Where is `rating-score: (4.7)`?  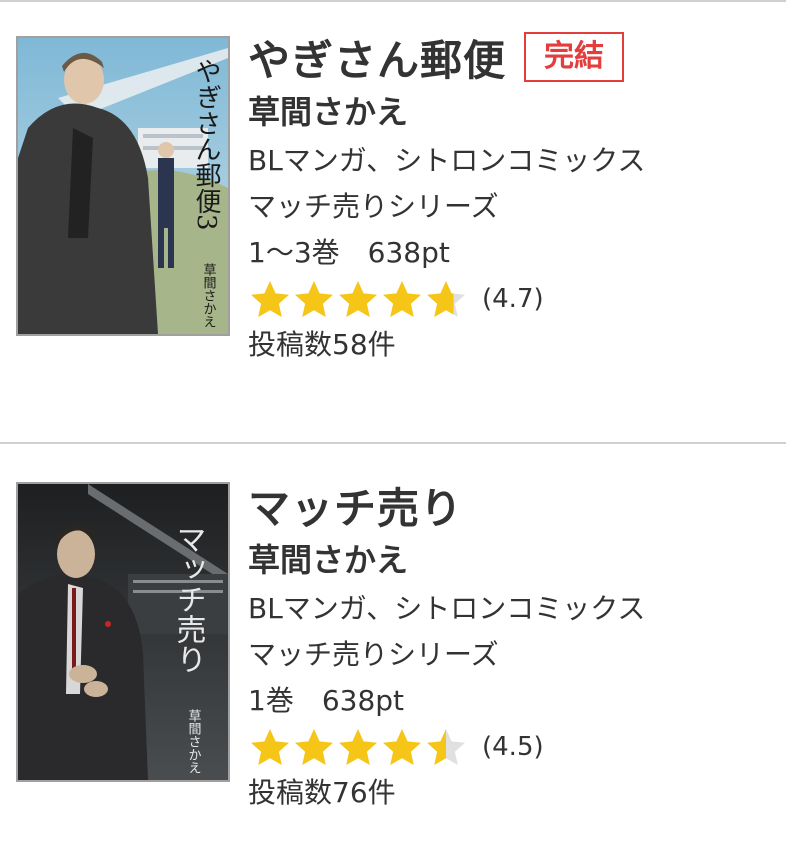
rating-score: (4.7) is located at coordinates (513, 299).